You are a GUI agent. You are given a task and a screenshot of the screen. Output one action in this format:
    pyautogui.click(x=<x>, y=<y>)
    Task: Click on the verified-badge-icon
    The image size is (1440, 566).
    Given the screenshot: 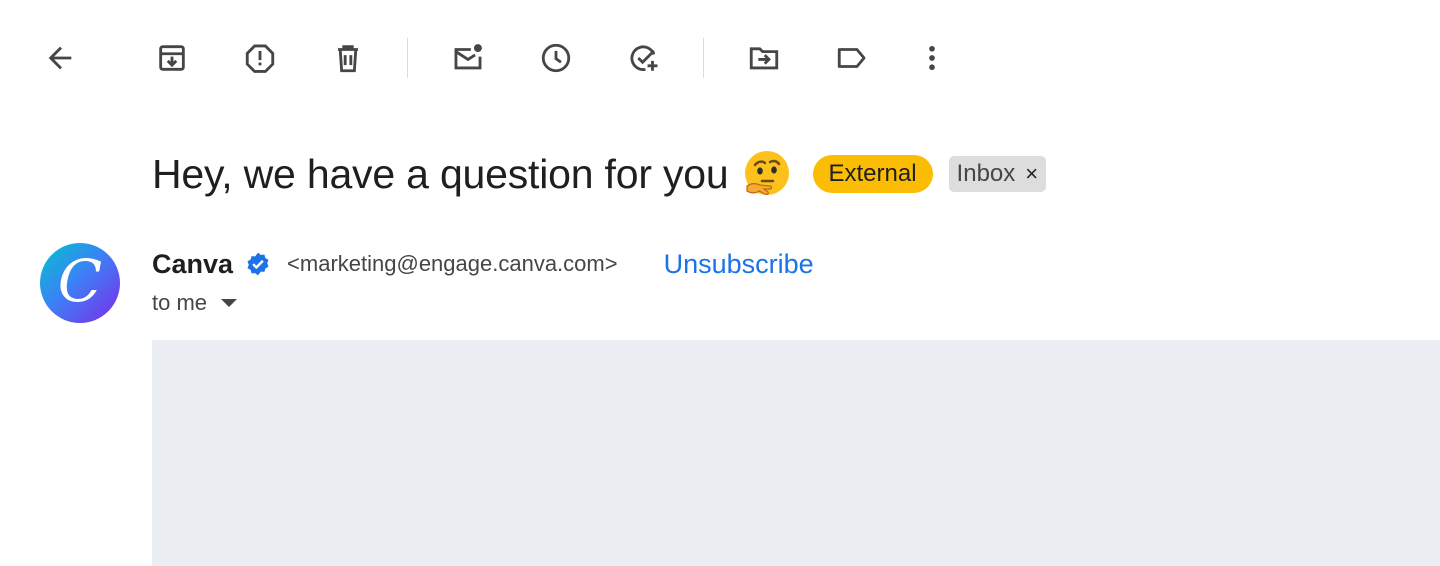 What is the action you would take?
    pyautogui.click(x=258, y=264)
    